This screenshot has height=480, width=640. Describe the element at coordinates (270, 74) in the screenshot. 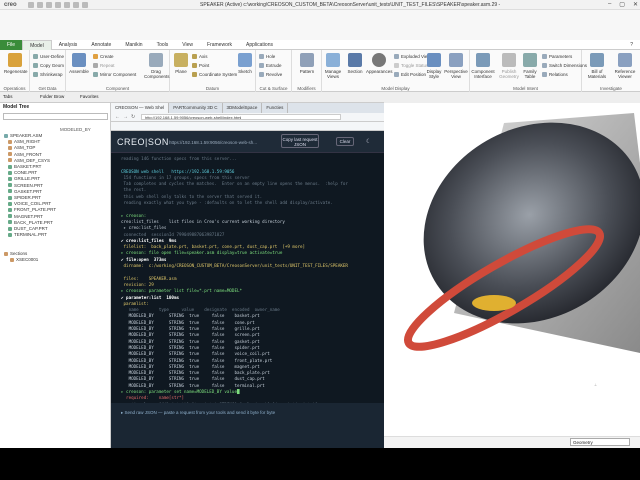

I see `revolve-button: Revolve` at that location.